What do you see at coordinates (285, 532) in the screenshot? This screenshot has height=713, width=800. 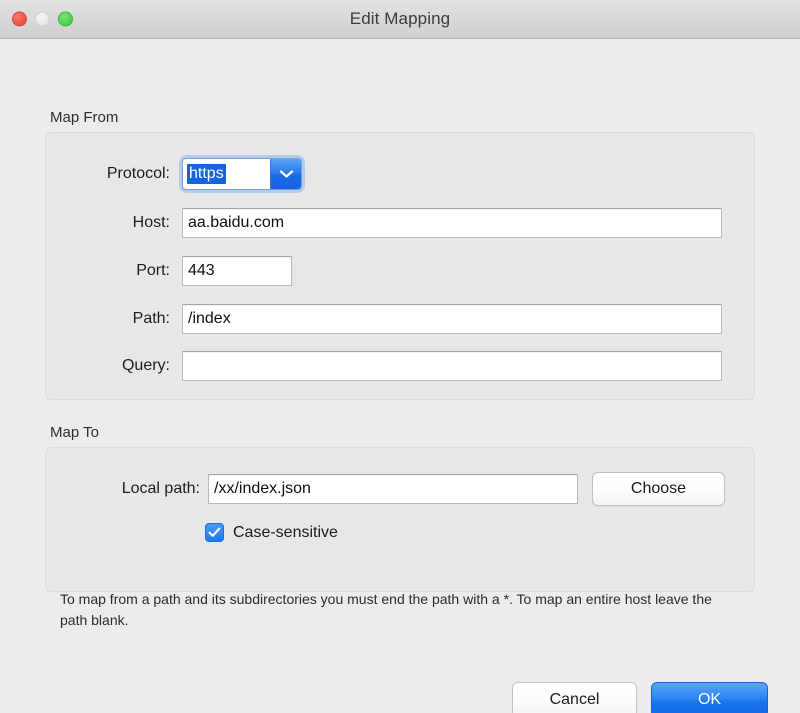 I see `case-sensitive-label: Case-sensitive` at bounding box center [285, 532].